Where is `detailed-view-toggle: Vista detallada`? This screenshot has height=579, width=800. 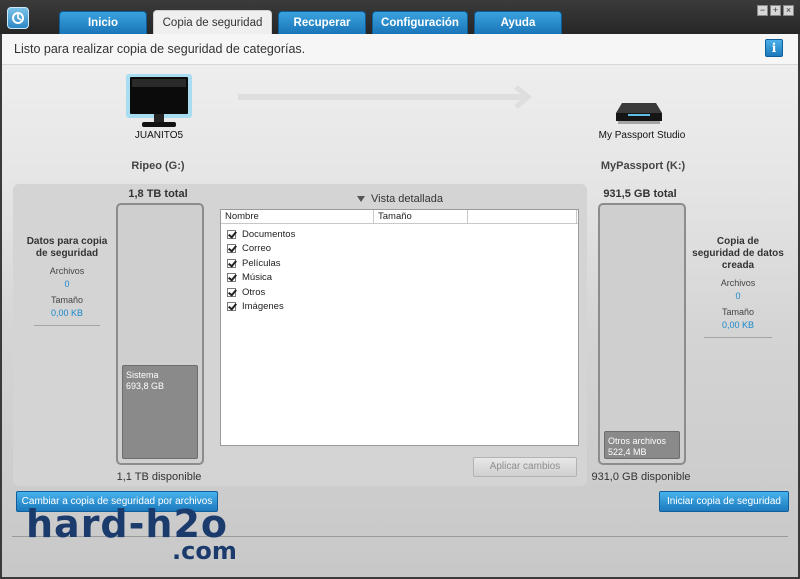 detailed-view-toggle: Vista detallada is located at coordinates (400, 199).